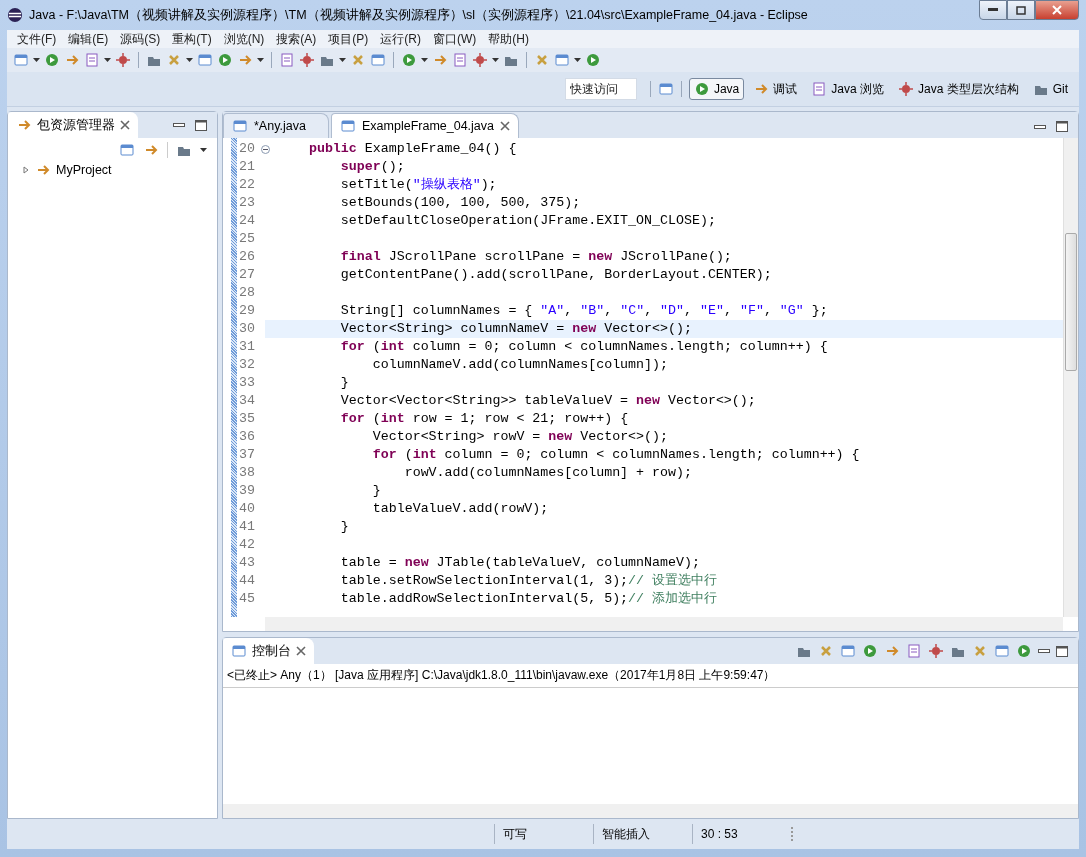 This screenshot has width=1086, height=857. I want to click on menu-item: 搜索(A), so click(296, 39).